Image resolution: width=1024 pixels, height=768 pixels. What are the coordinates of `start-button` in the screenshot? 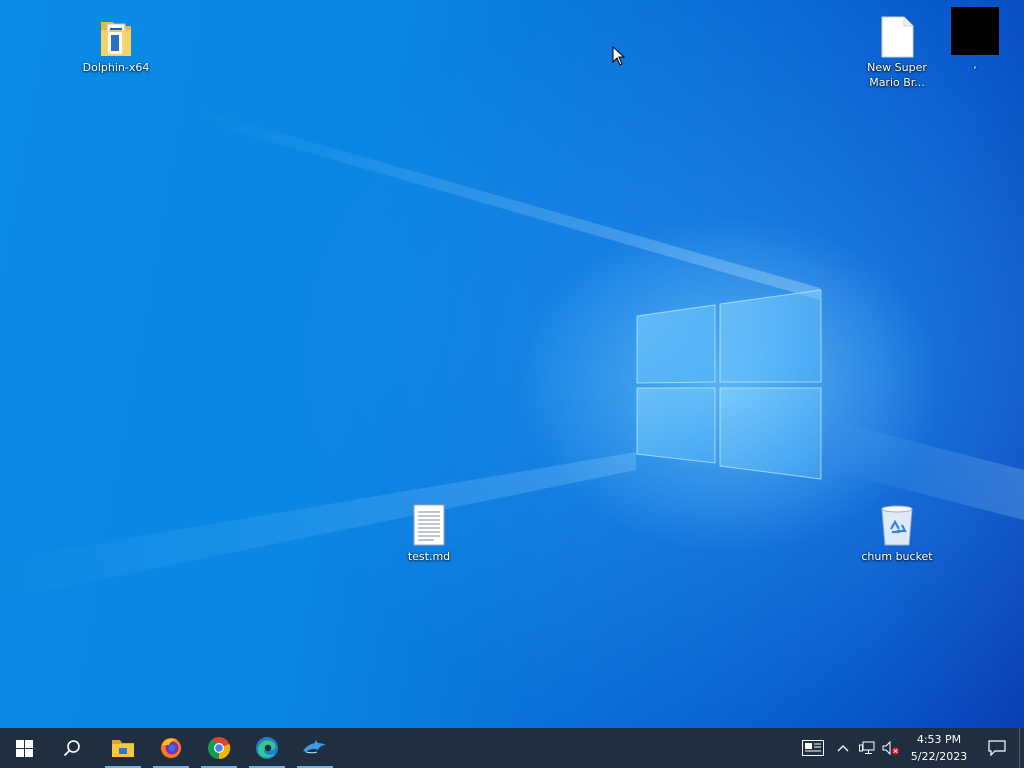 It's located at (24, 748).